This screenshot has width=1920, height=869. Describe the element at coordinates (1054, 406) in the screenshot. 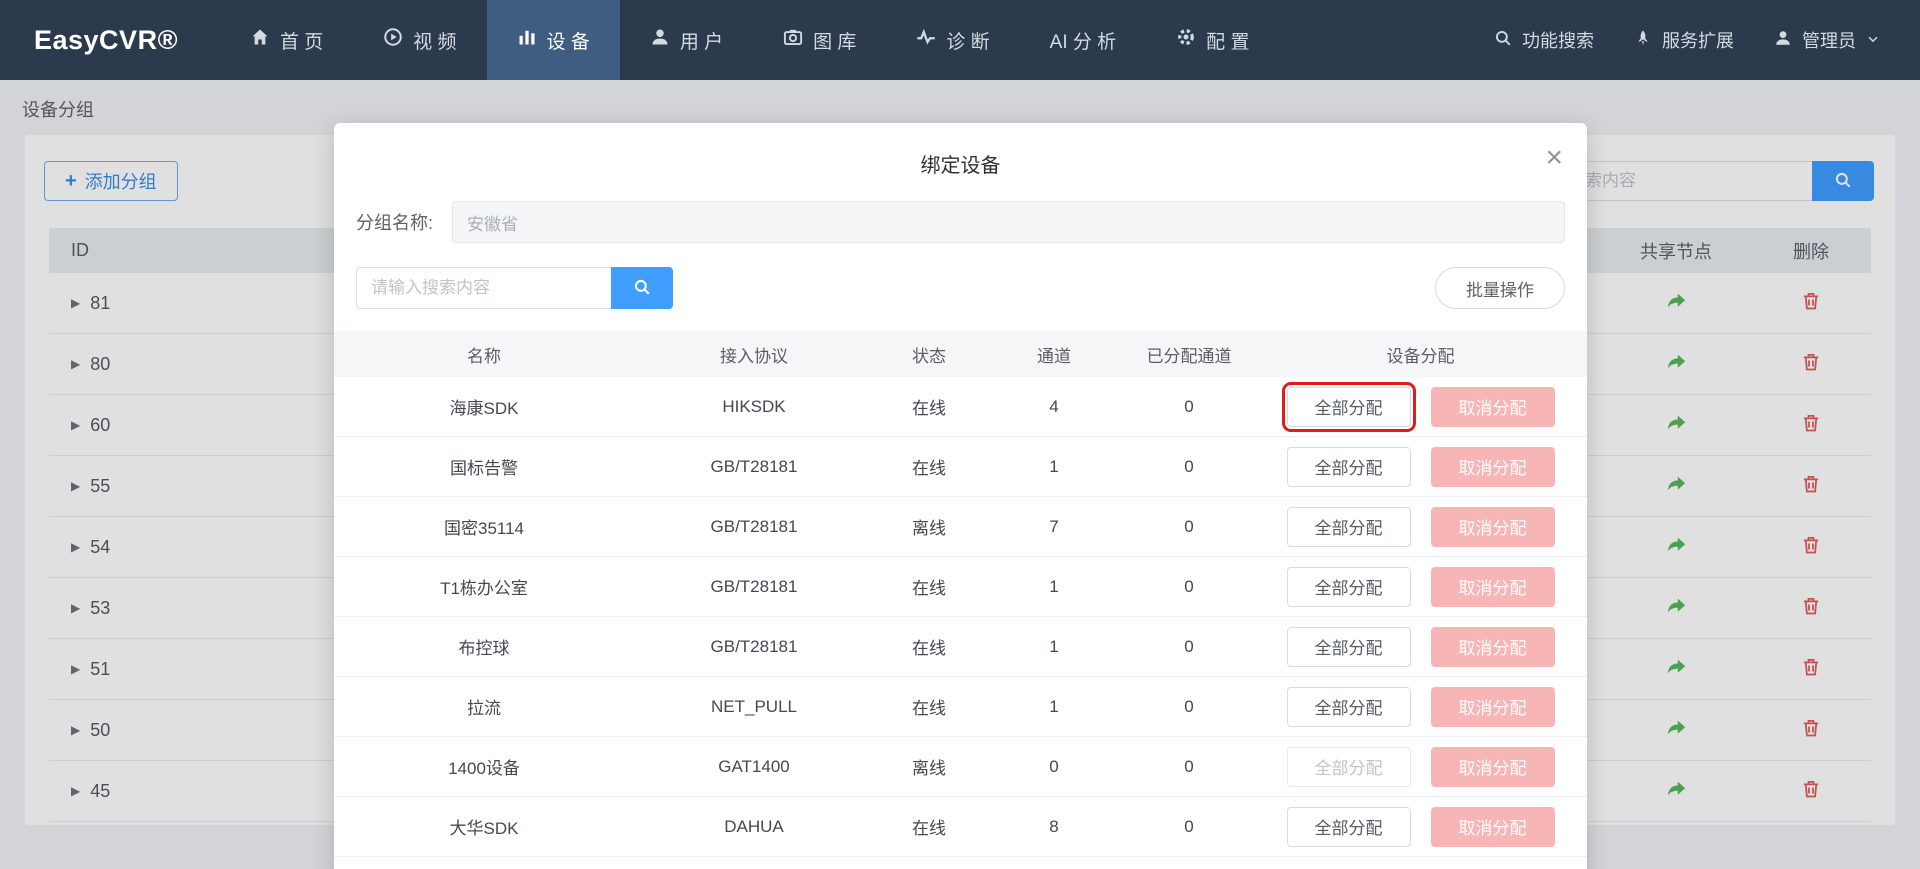

I see `device-channels: 4` at that location.